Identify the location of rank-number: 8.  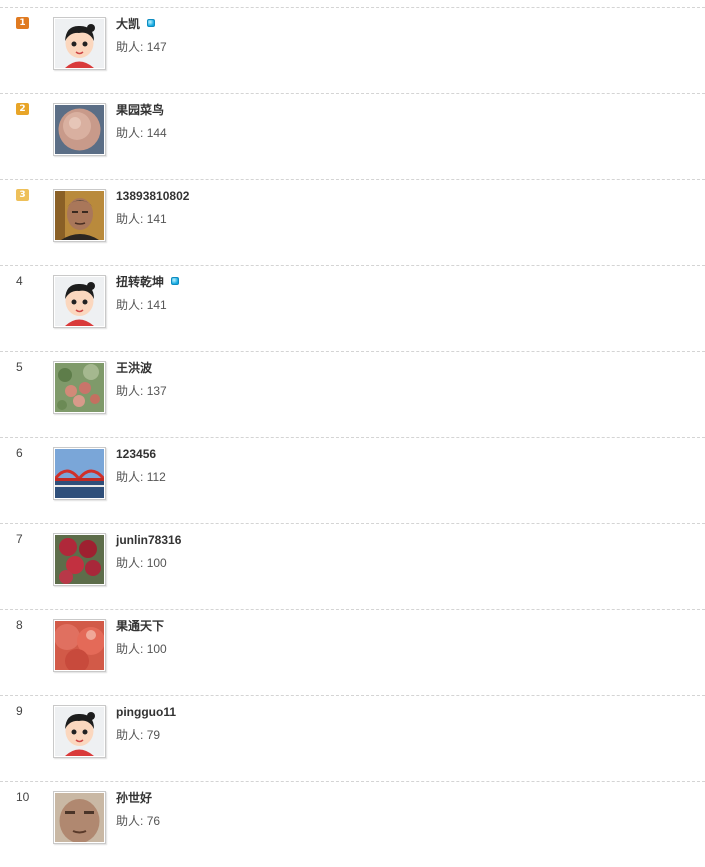
(19, 625).